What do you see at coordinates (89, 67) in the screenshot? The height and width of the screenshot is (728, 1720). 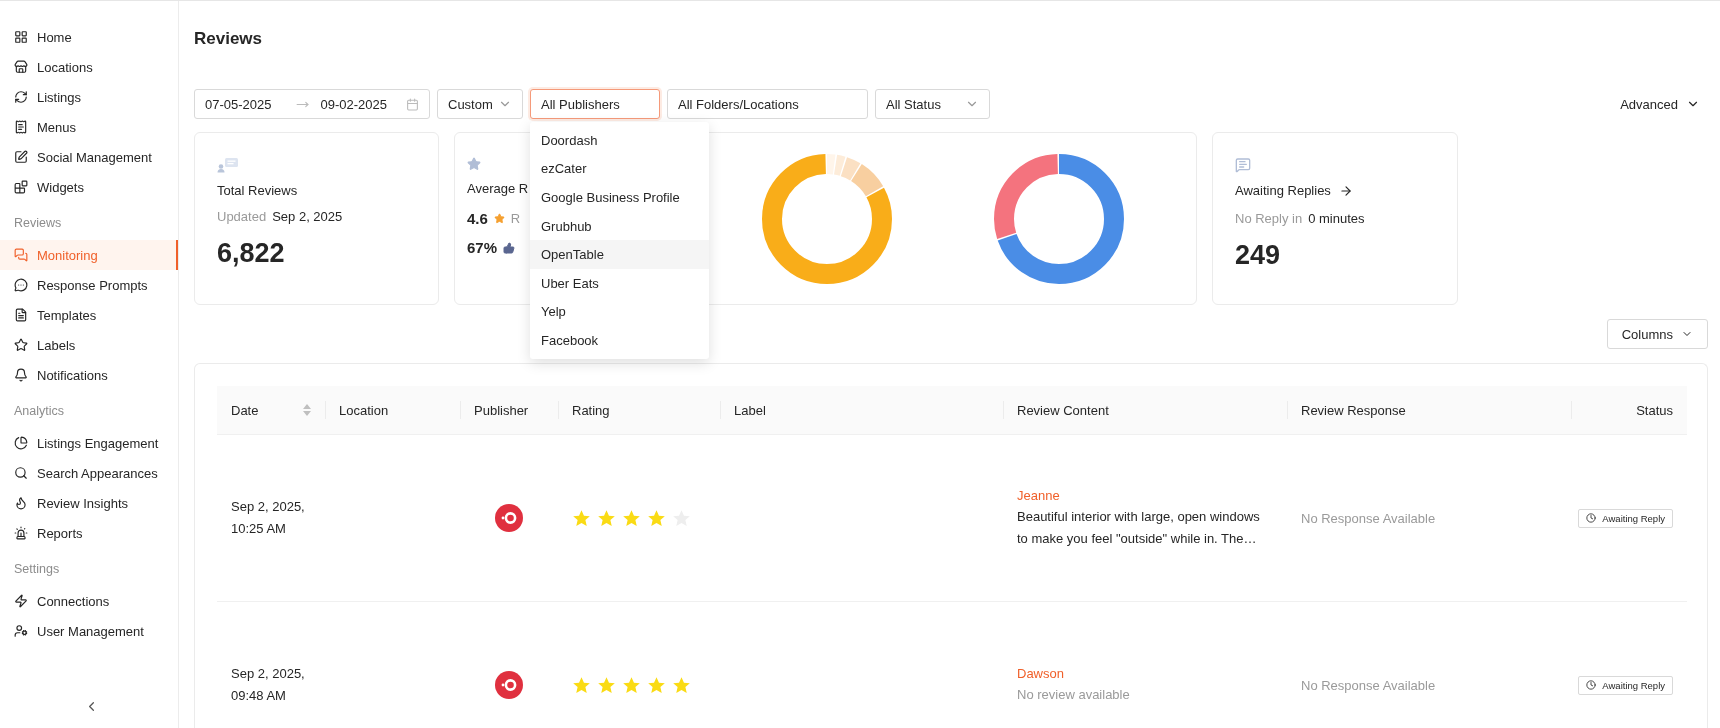 I see `sidebar-item: Locations` at bounding box center [89, 67].